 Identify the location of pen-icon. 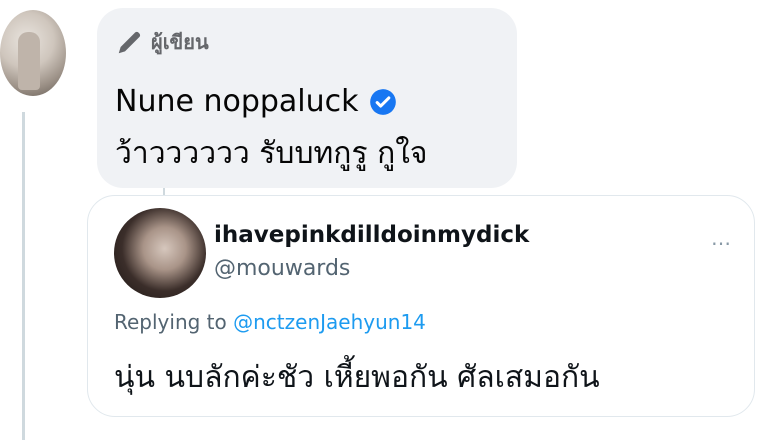
(129, 42).